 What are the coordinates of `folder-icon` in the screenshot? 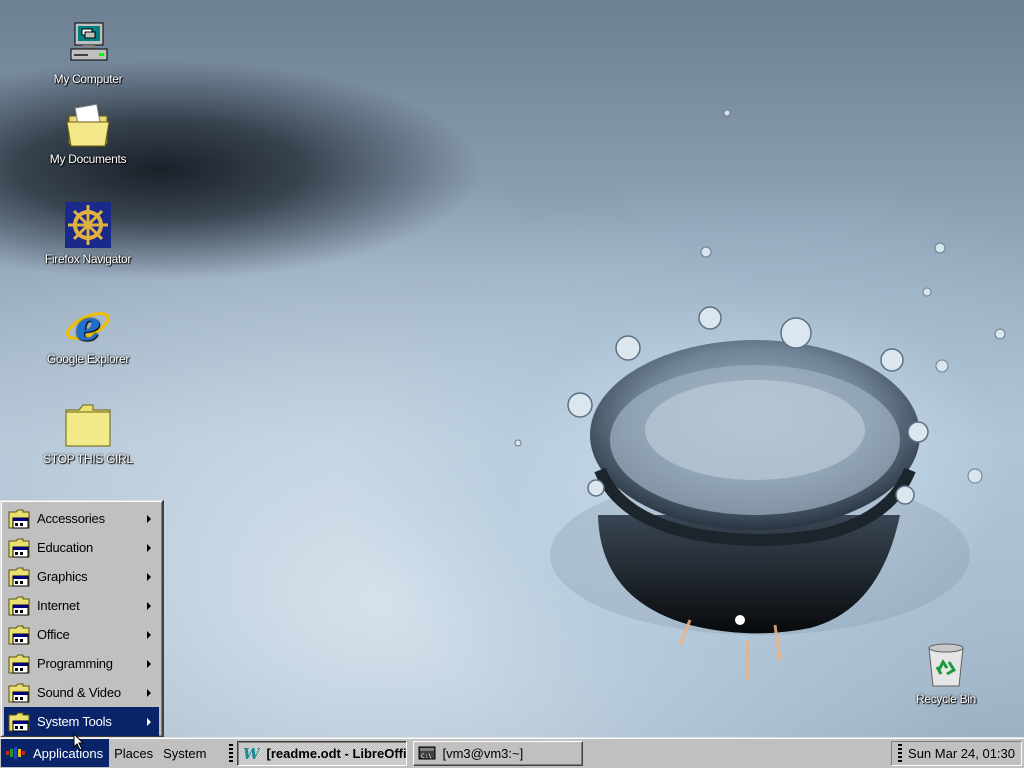 It's located at (88, 425).